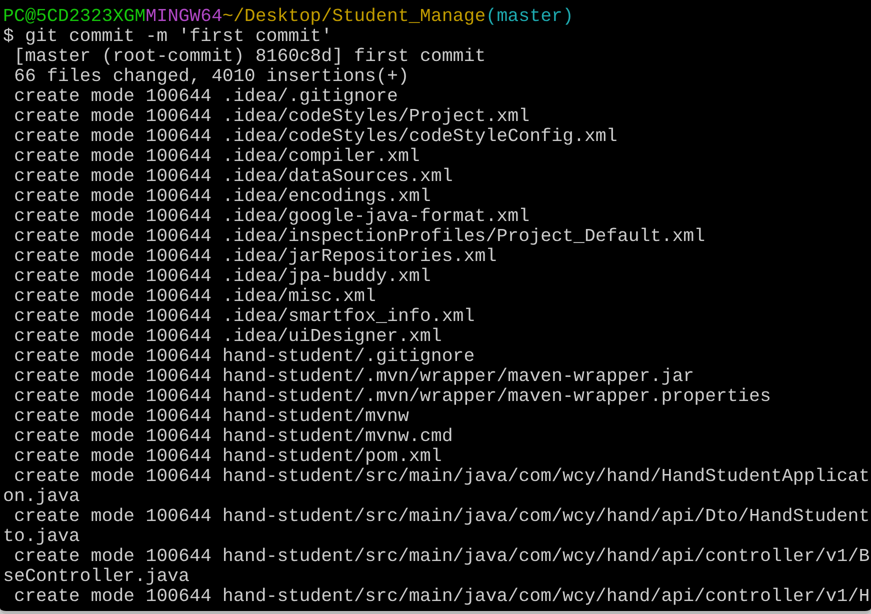  What do you see at coordinates (359, 237) in the screenshot?
I see `output-line: create mode 100644 .idea/inspectionProfiles/Project_Default.xml` at bounding box center [359, 237].